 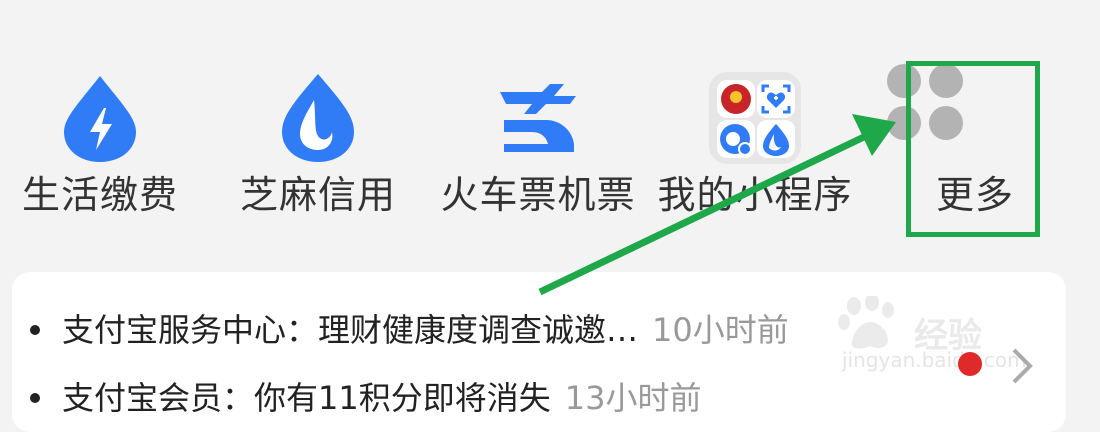 What do you see at coordinates (317, 195) in the screenshot?
I see `app-label: 芝麻信用` at bounding box center [317, 195].